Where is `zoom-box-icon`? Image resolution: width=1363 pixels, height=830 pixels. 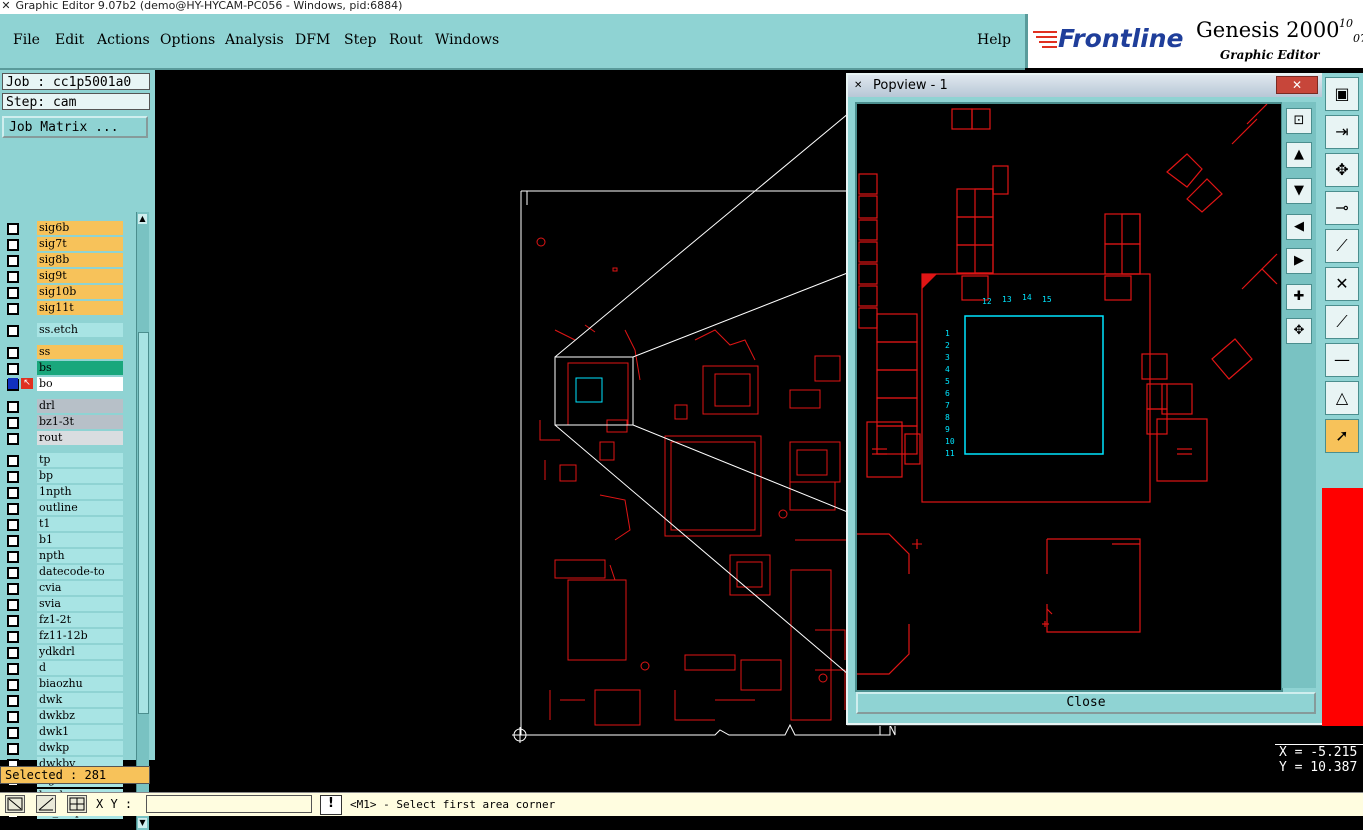
zoom-box-icon is located at coordinates (15, 804).